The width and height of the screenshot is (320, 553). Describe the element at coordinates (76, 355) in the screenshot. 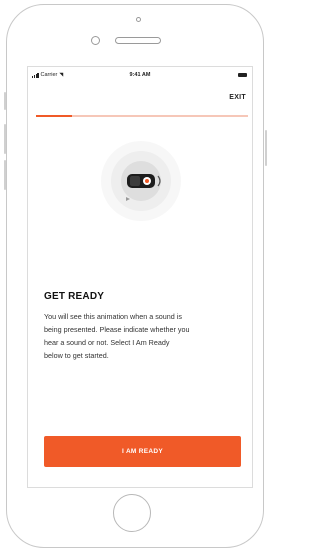

I see `instructions-line: below to get started.` at that location.